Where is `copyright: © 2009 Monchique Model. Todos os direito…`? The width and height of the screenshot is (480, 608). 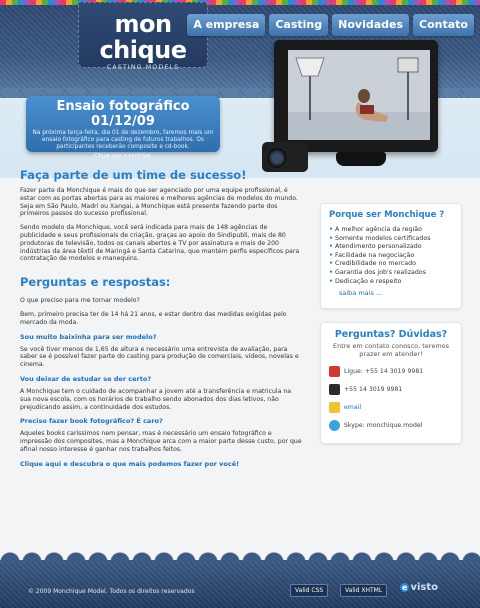
copyright: © 2009 Monchique Model. Todos os direito… is located at coordinates (111, 591).